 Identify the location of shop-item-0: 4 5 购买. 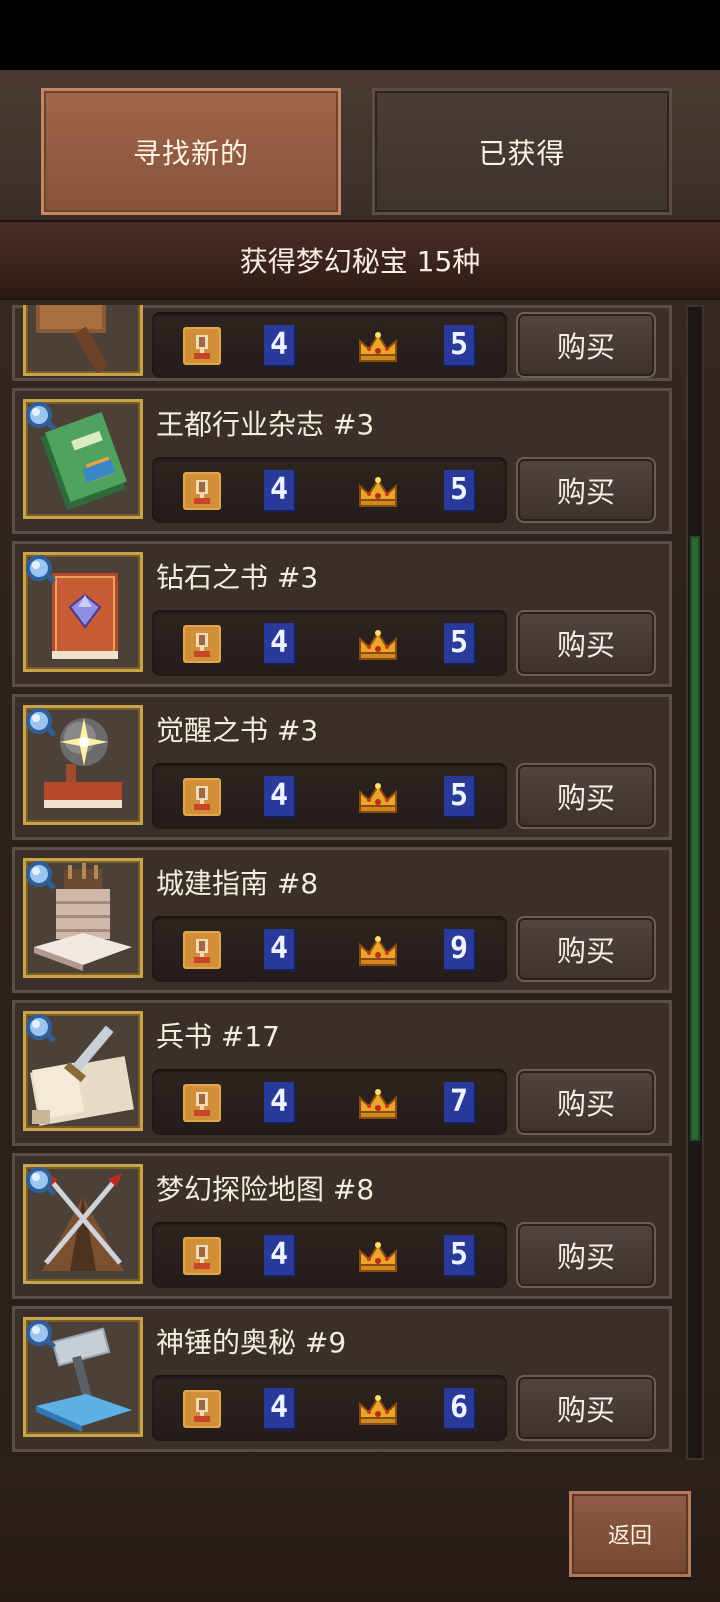
(342, 343).